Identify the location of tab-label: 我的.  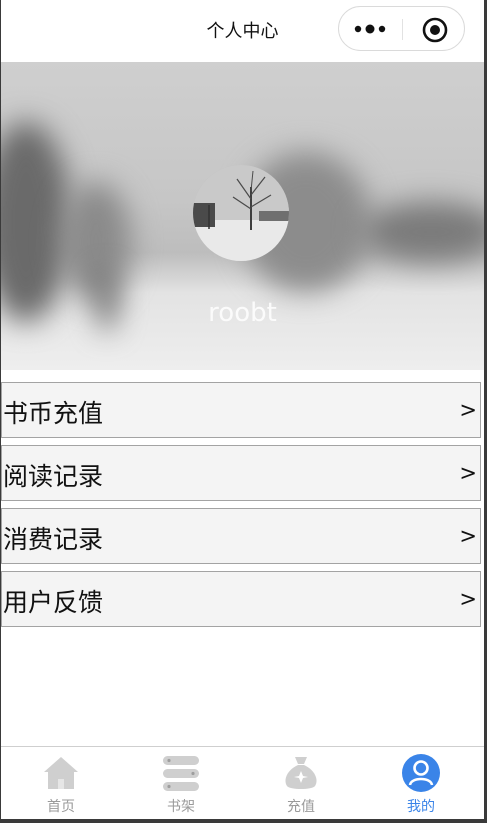
(421, 807).